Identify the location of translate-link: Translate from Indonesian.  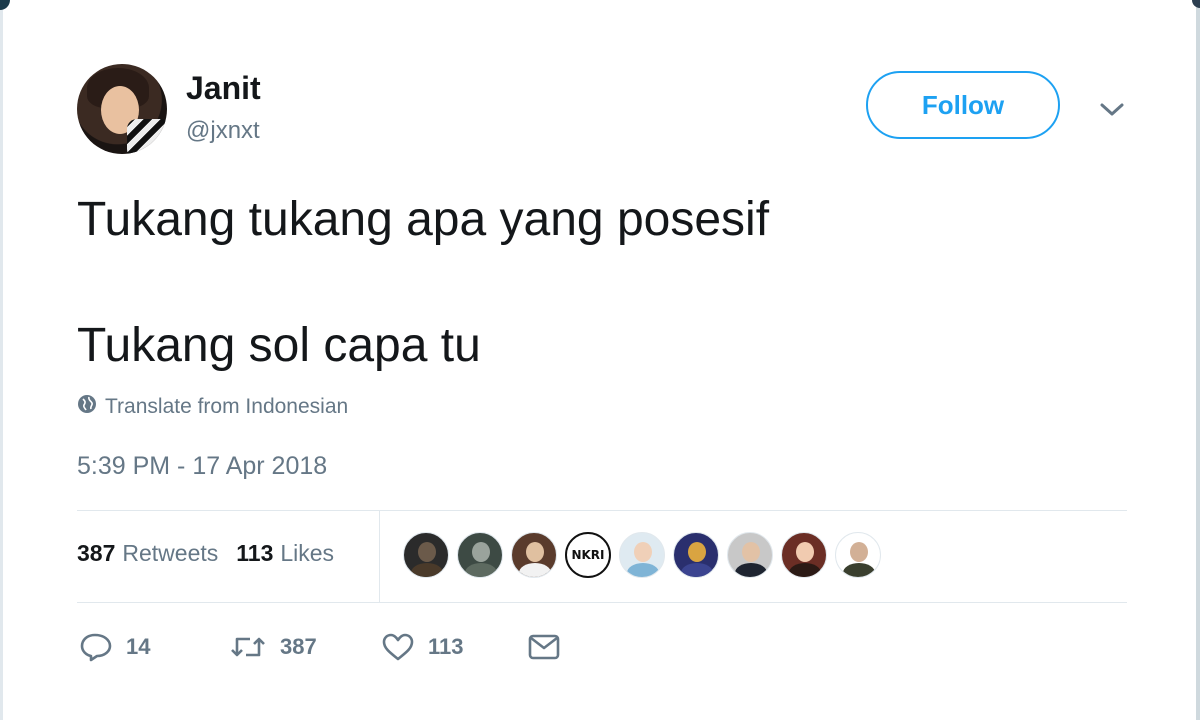
(212, 407).